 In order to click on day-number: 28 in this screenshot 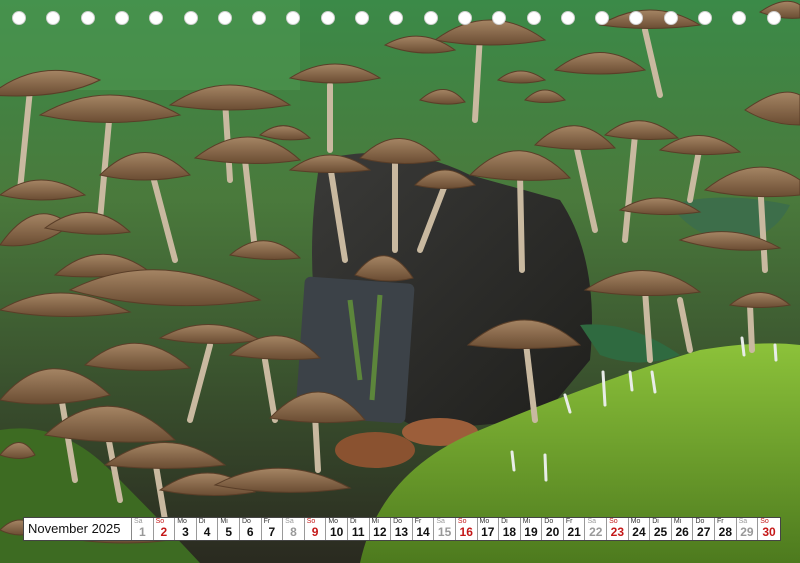, I will do `click(725, 532)`.